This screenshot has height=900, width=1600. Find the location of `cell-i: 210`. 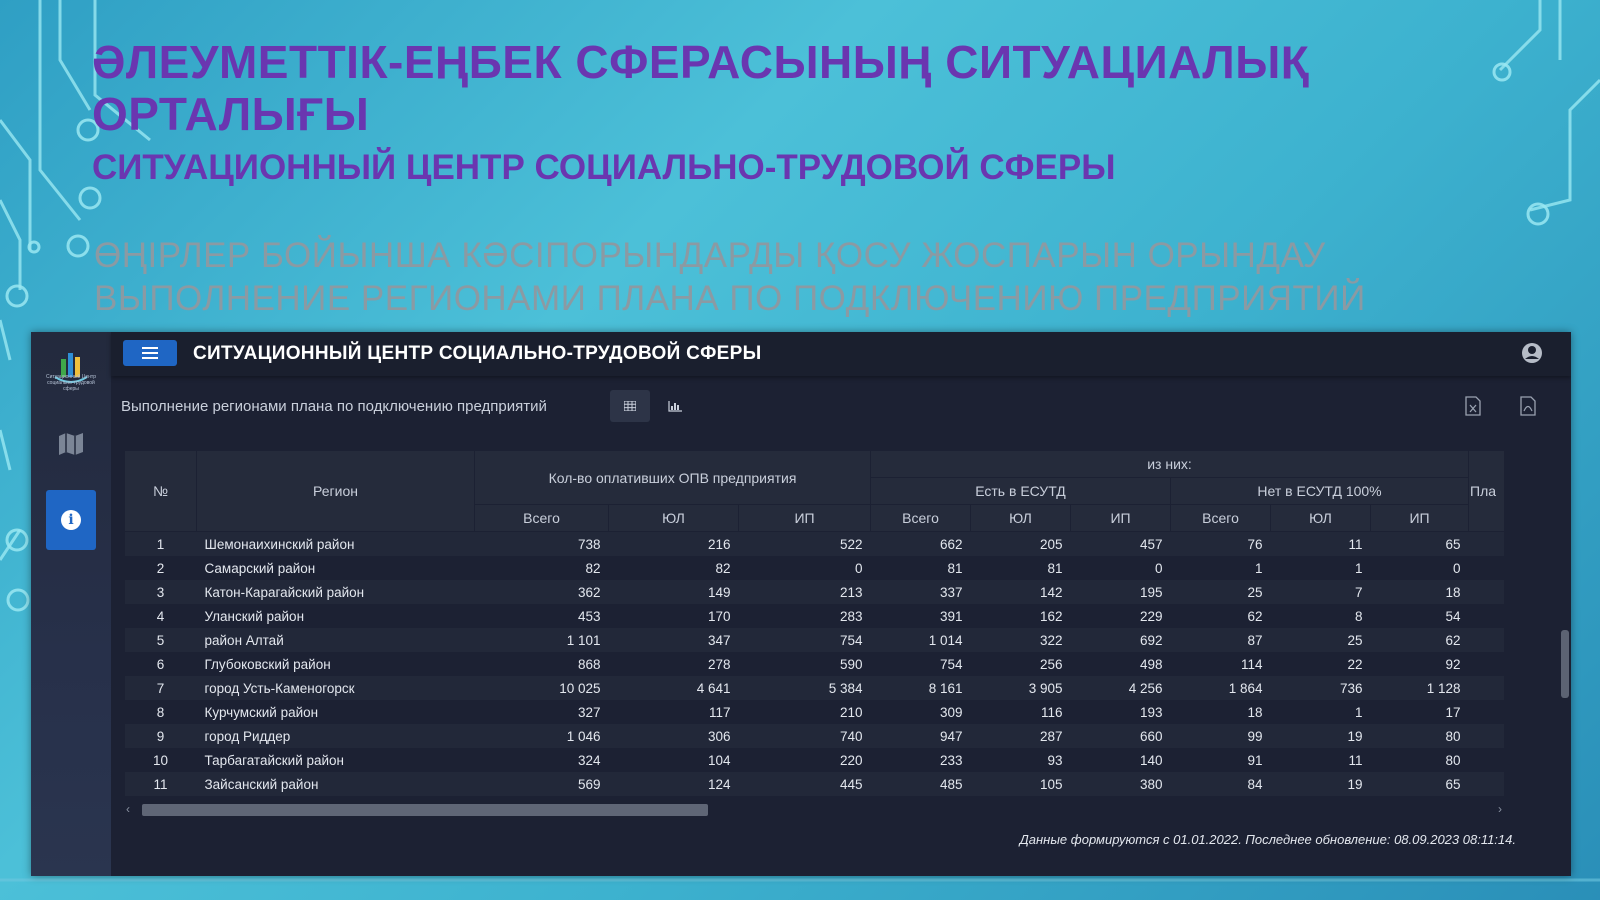

cell-i: 210 is located at coordinates (804, 712).